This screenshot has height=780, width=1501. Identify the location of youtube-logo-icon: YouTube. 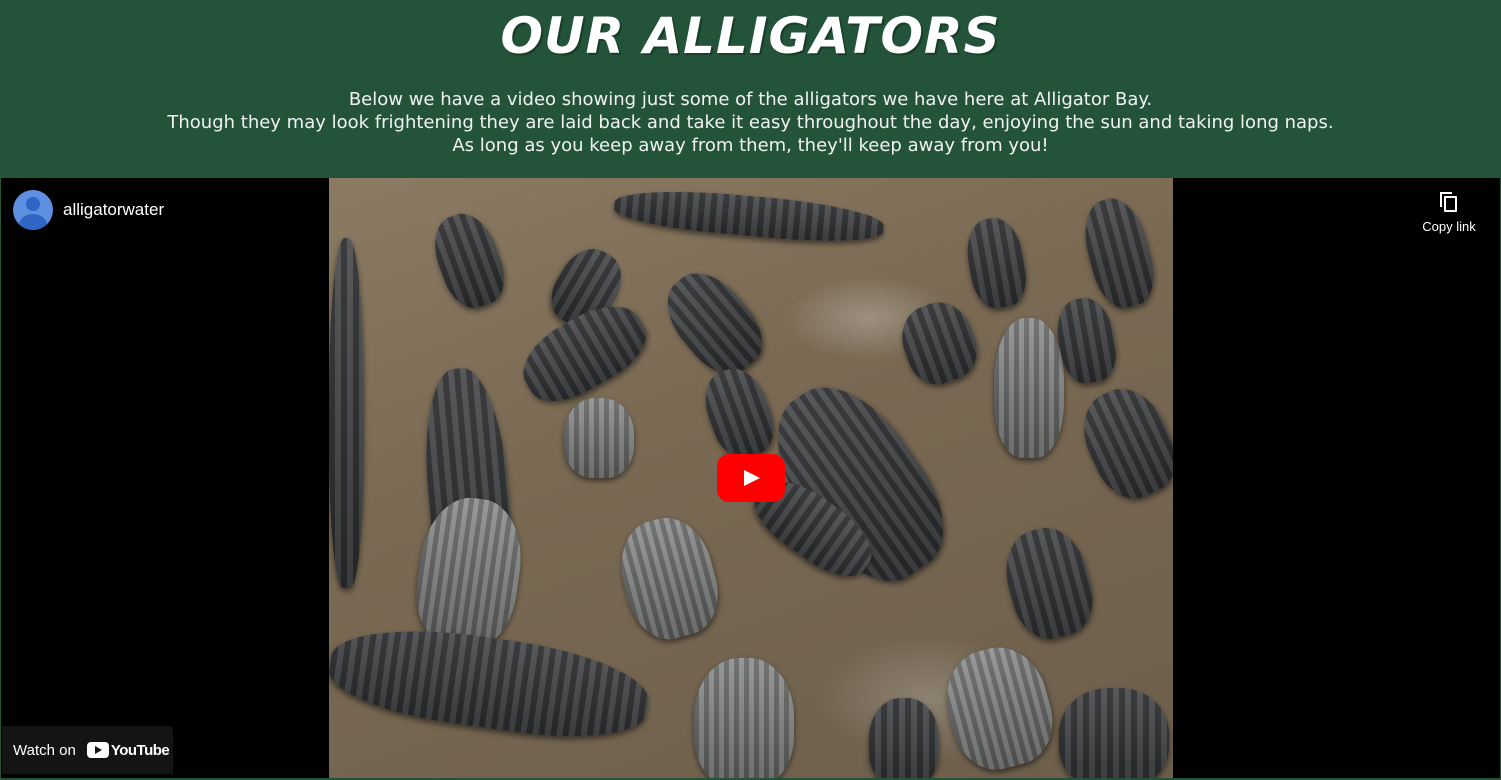
(128, 750).